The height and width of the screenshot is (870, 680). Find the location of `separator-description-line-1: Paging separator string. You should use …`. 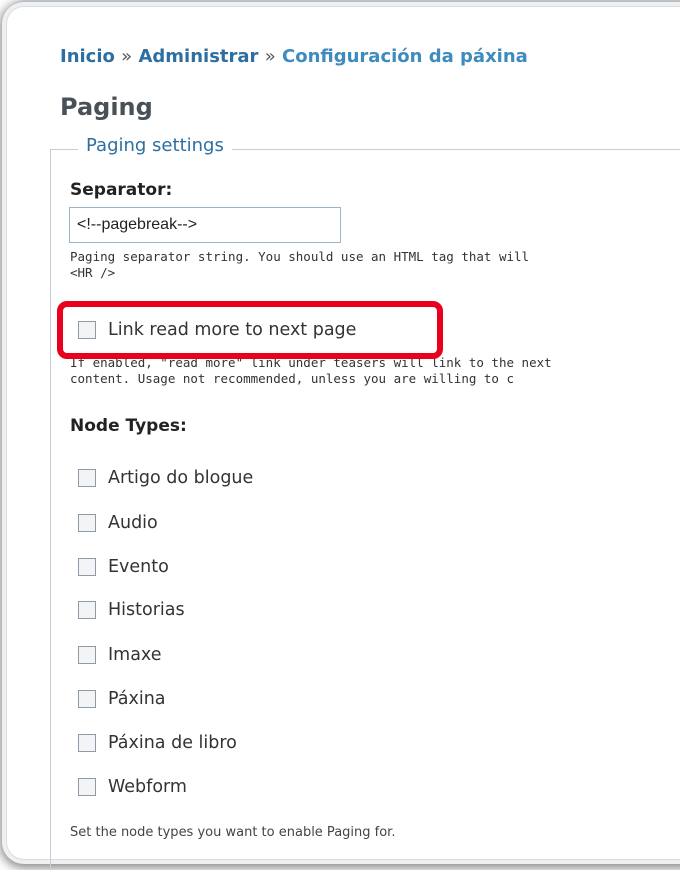

separator-description-line-1: Paging separator string. You should use … is located at coordinates (300, 256).